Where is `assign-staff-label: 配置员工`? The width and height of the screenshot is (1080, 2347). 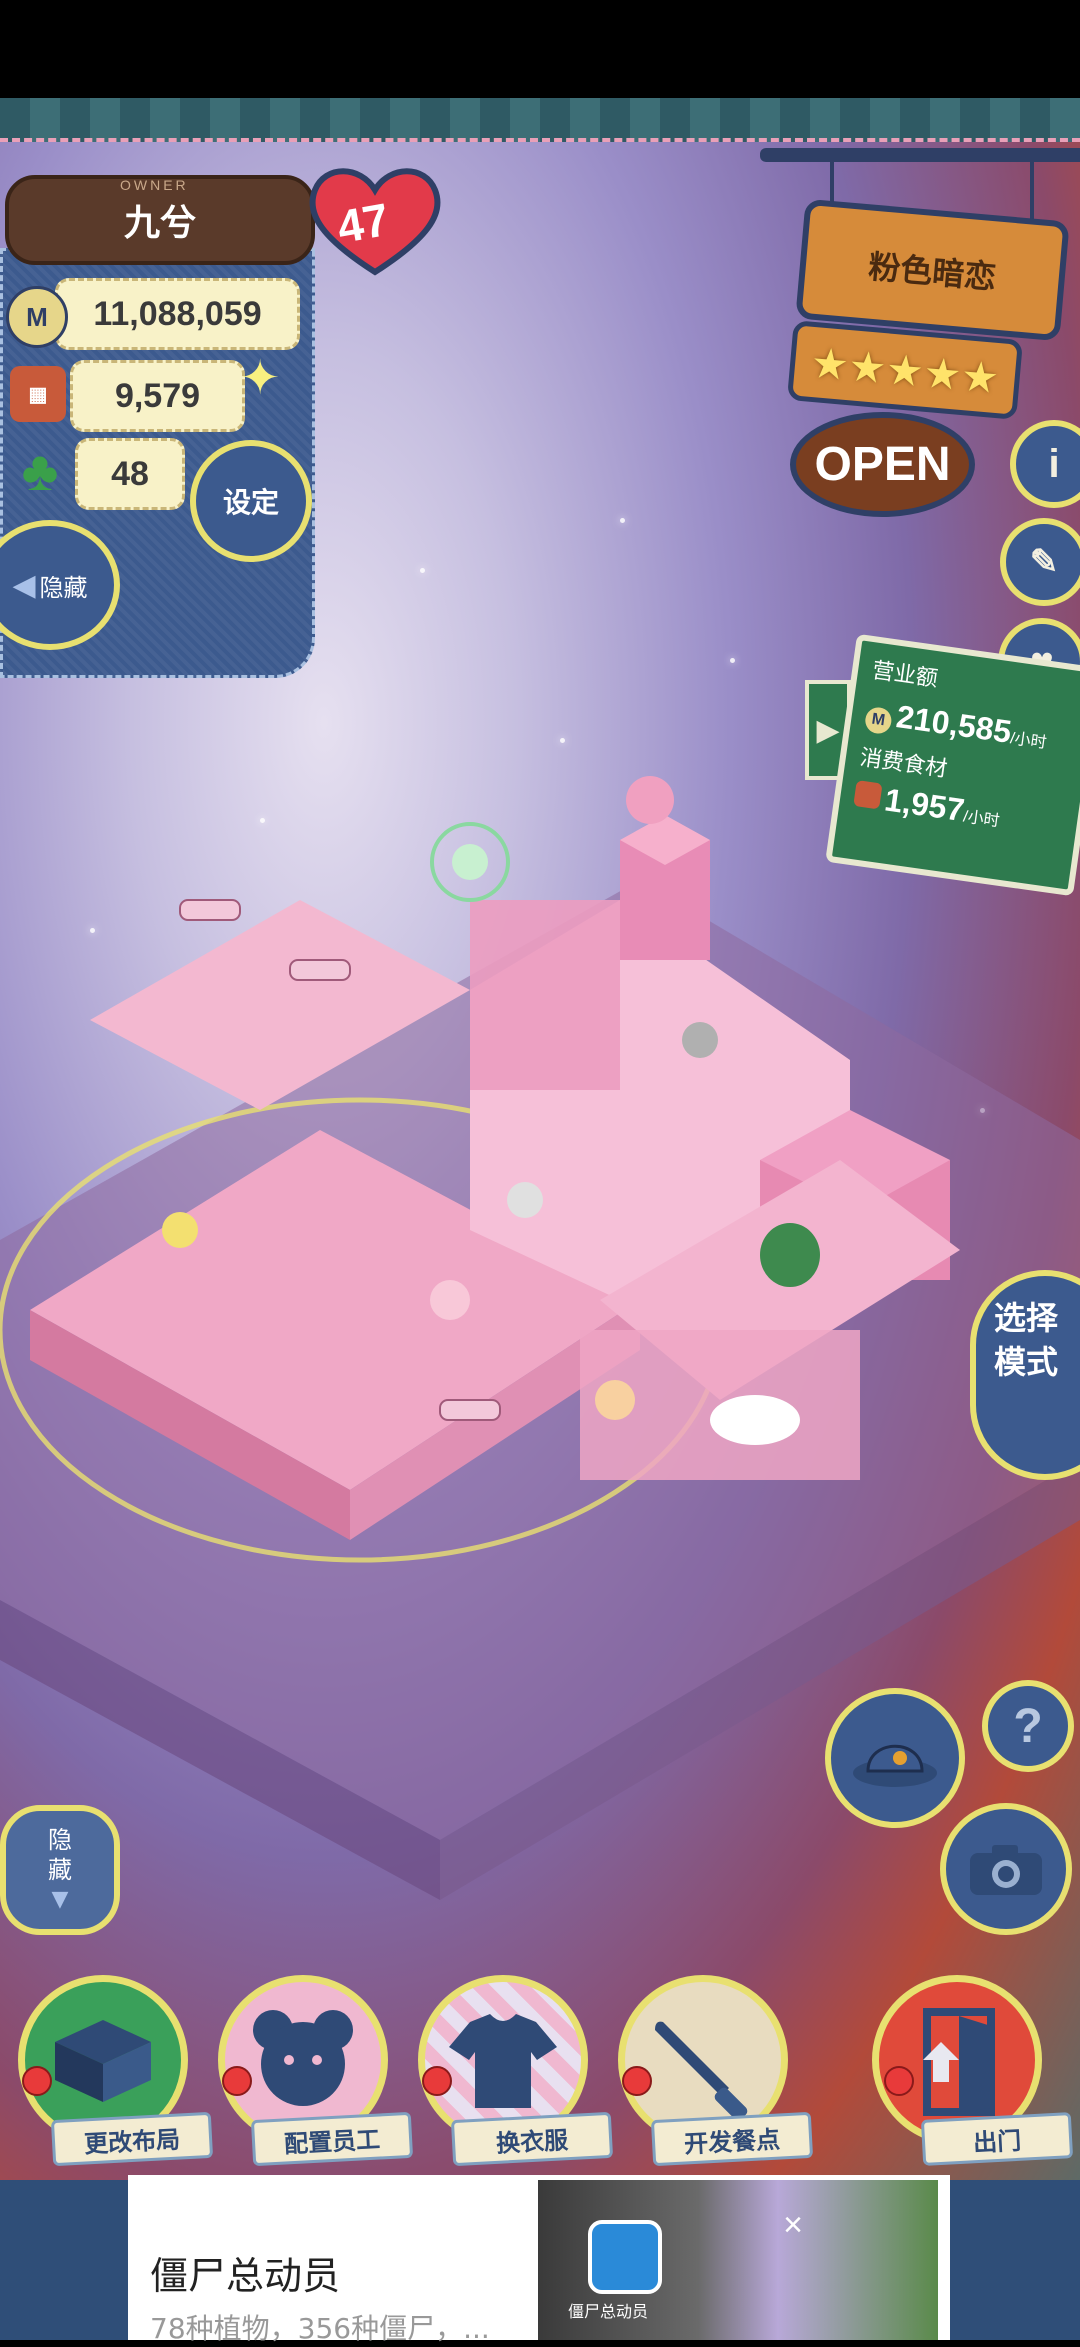
assign-staff-label: 配置员工 is located at coordinates (332, 2139).